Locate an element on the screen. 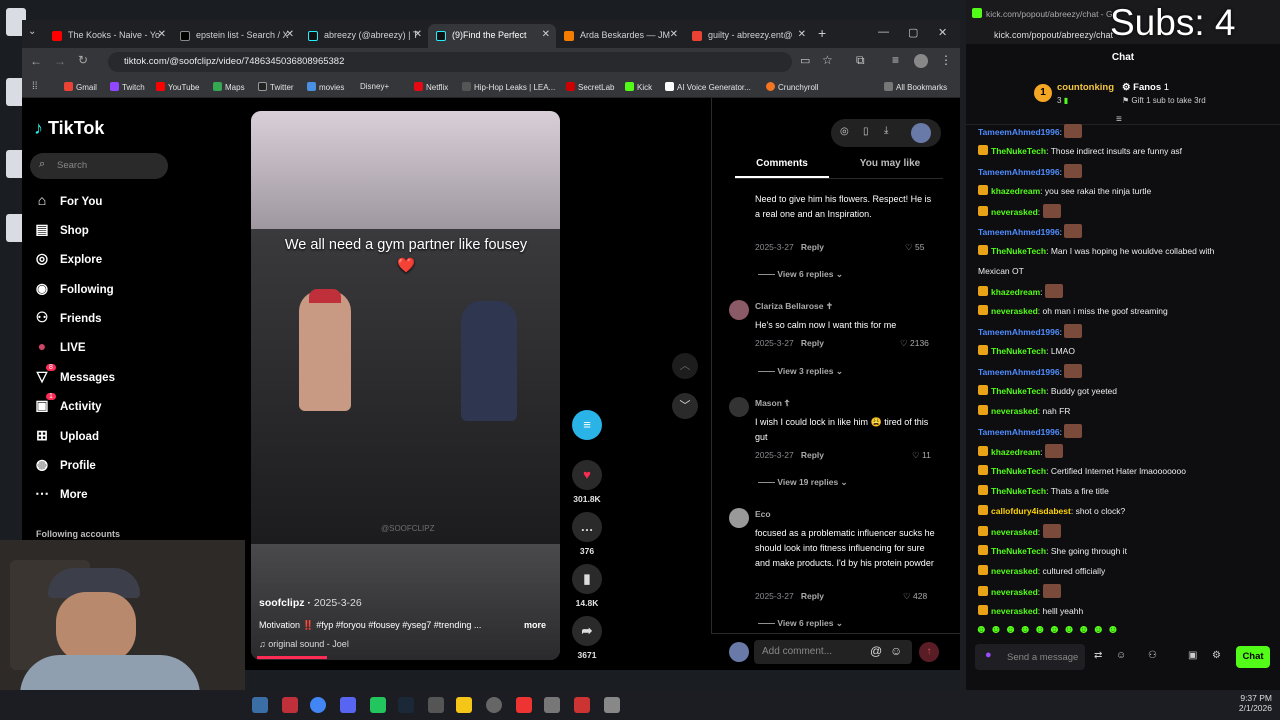 The image size is (1280, 720). extensions-icon: ⧉ is located at coordinates (860, 60).